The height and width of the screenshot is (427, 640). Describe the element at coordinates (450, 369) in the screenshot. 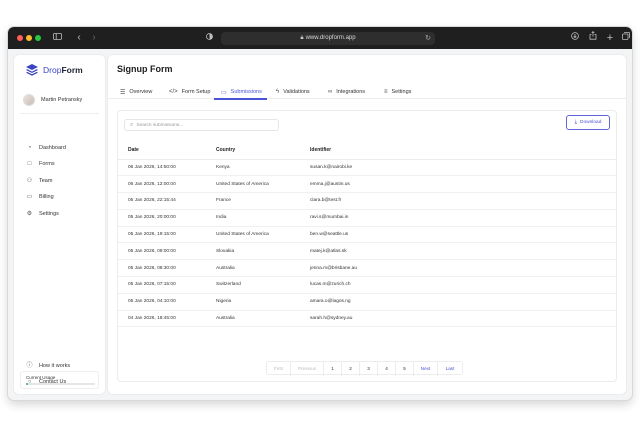

I see `page-last-button: Last` at that location.